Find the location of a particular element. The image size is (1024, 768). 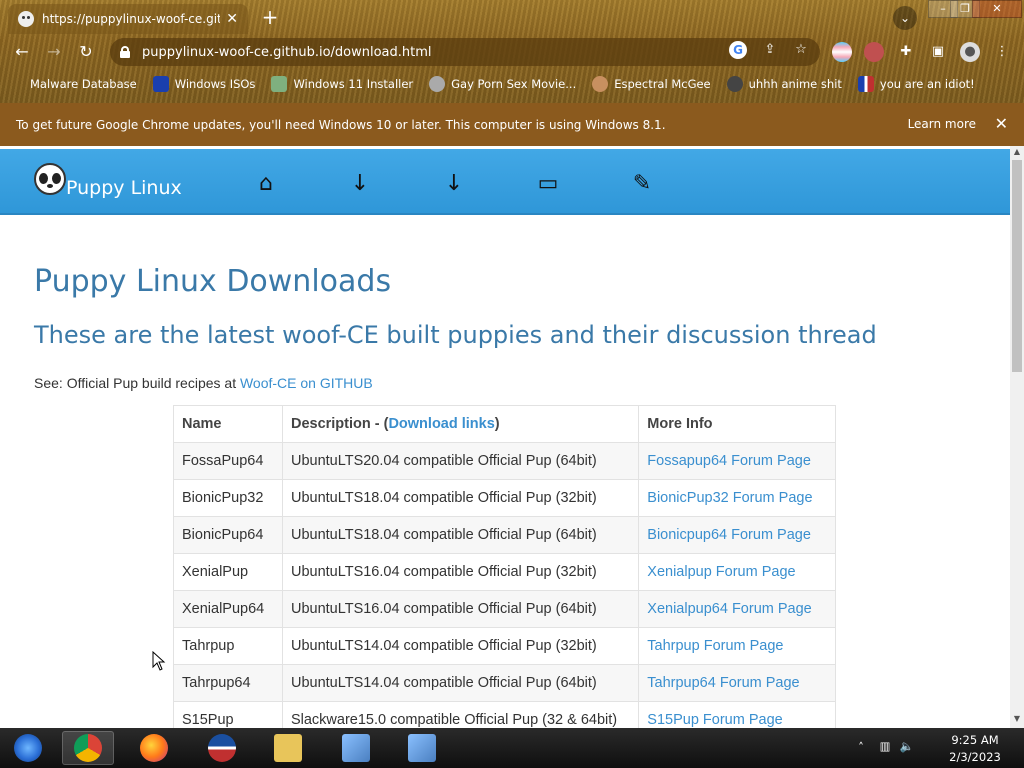

windows-start-icon is located at coordinates (28, 748).